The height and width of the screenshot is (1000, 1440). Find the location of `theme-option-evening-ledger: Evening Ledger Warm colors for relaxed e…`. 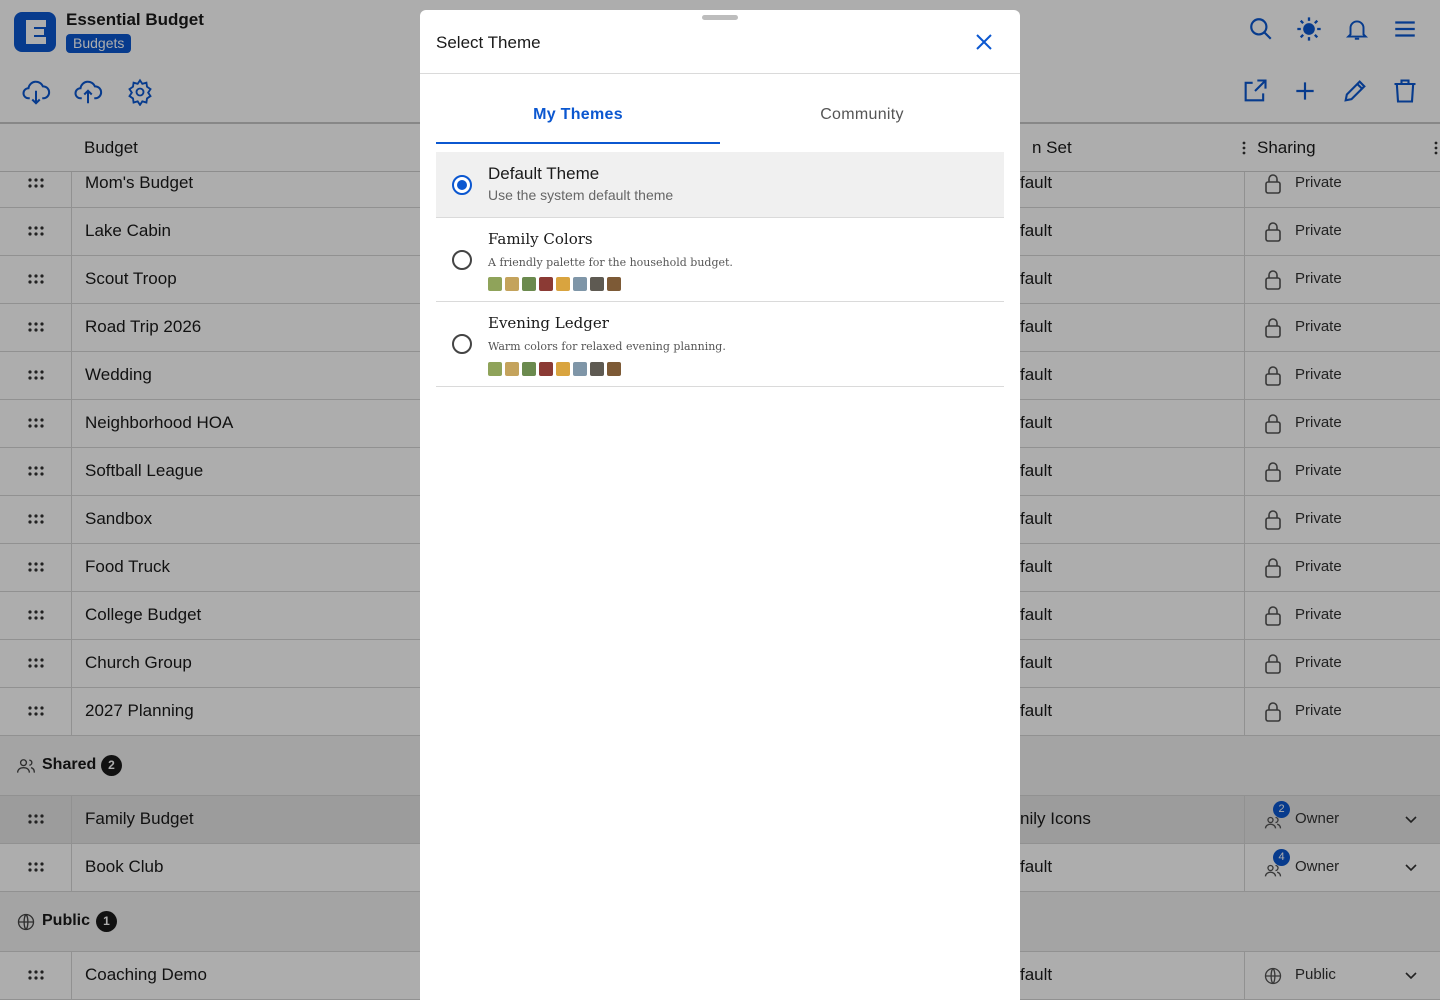

theme-option-evening-ledger: Evening Ledger Warm colors for relaxed e… is located at coordinates (720, 344).